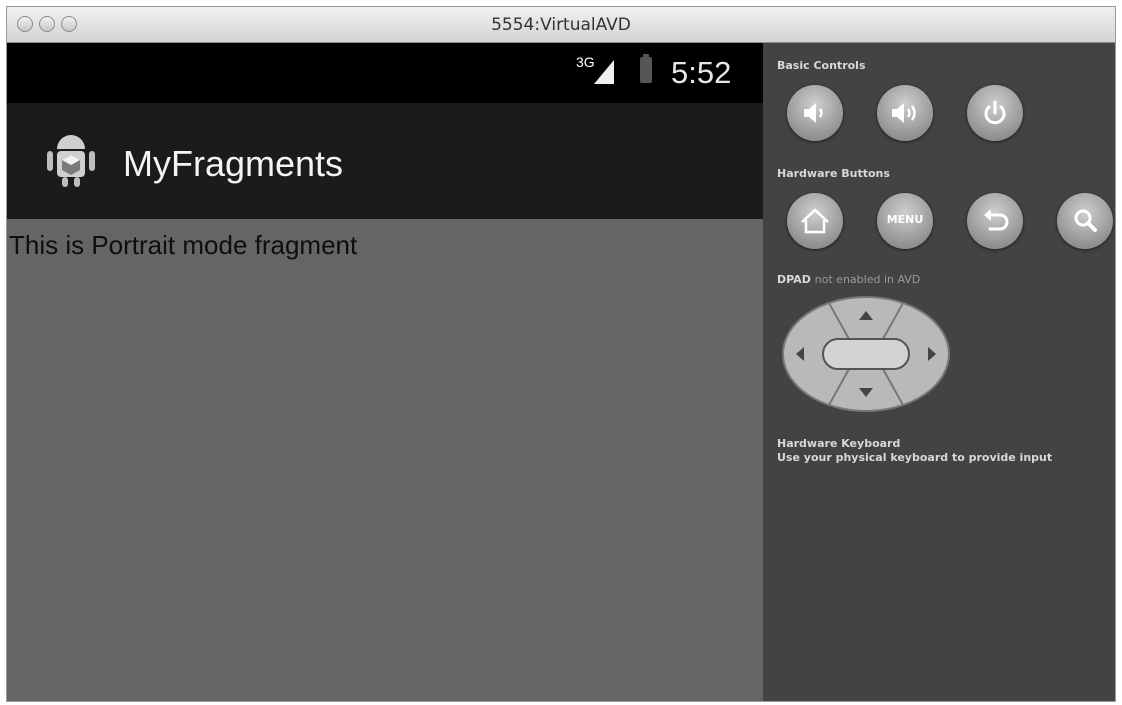  Describe the element at coordinates (794, 279) in the screenshot. I see `dpad-label-bold: DPAD` at that location.